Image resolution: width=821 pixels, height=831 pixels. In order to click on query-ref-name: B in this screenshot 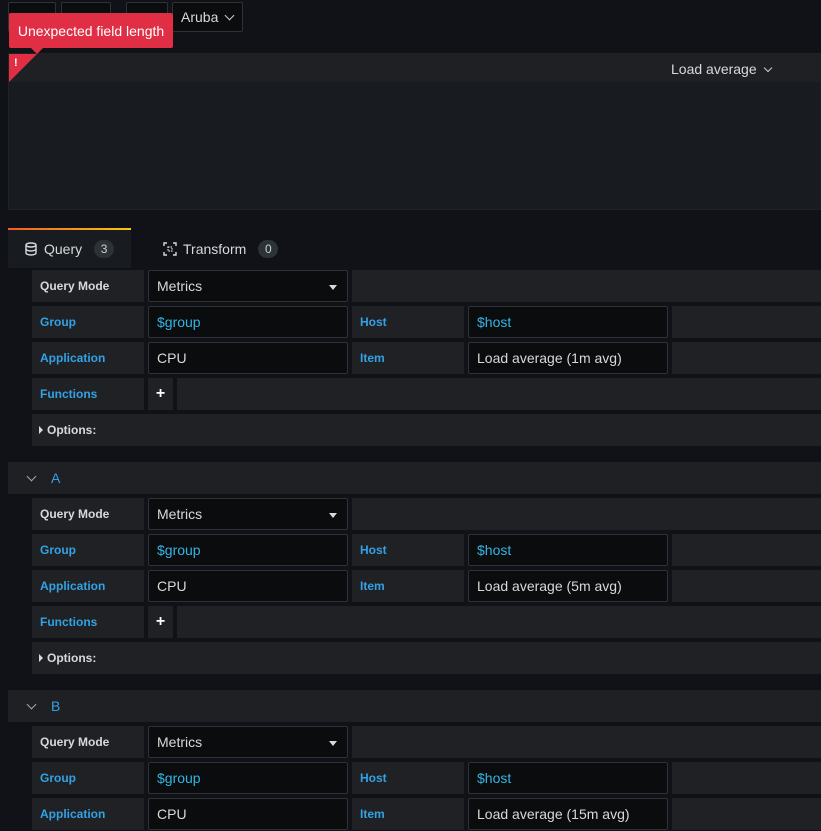, I will do `click(56, 706)`.